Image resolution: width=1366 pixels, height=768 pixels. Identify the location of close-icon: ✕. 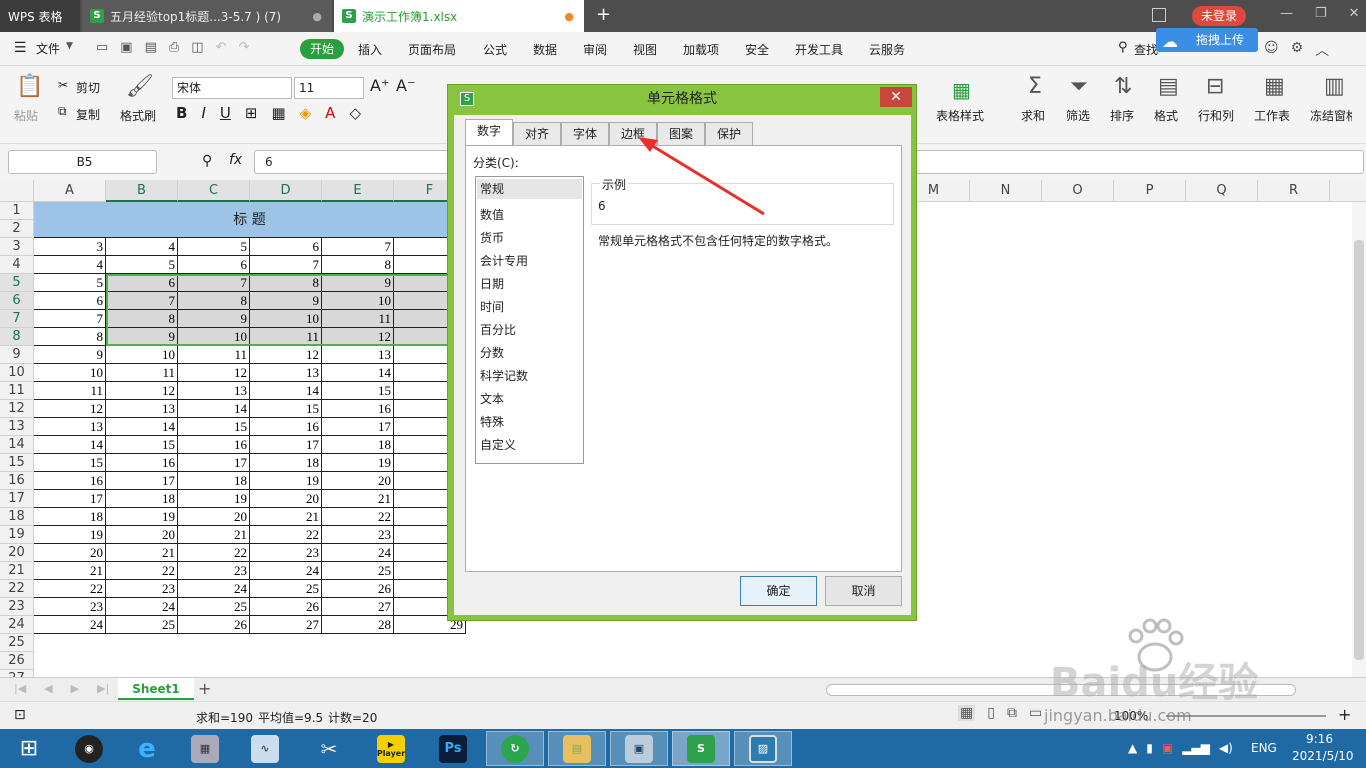
(1354, 13).